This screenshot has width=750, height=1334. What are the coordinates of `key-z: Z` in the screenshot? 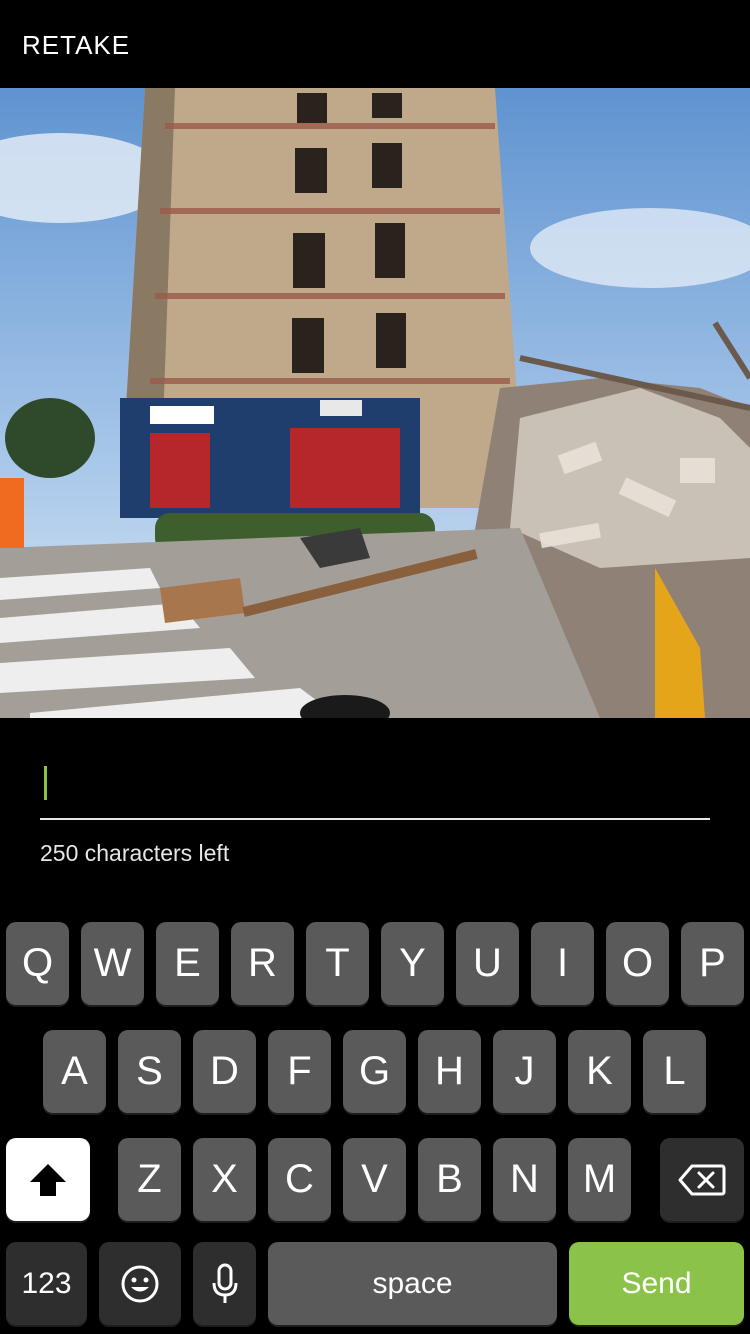 It's located at (149, 1179).